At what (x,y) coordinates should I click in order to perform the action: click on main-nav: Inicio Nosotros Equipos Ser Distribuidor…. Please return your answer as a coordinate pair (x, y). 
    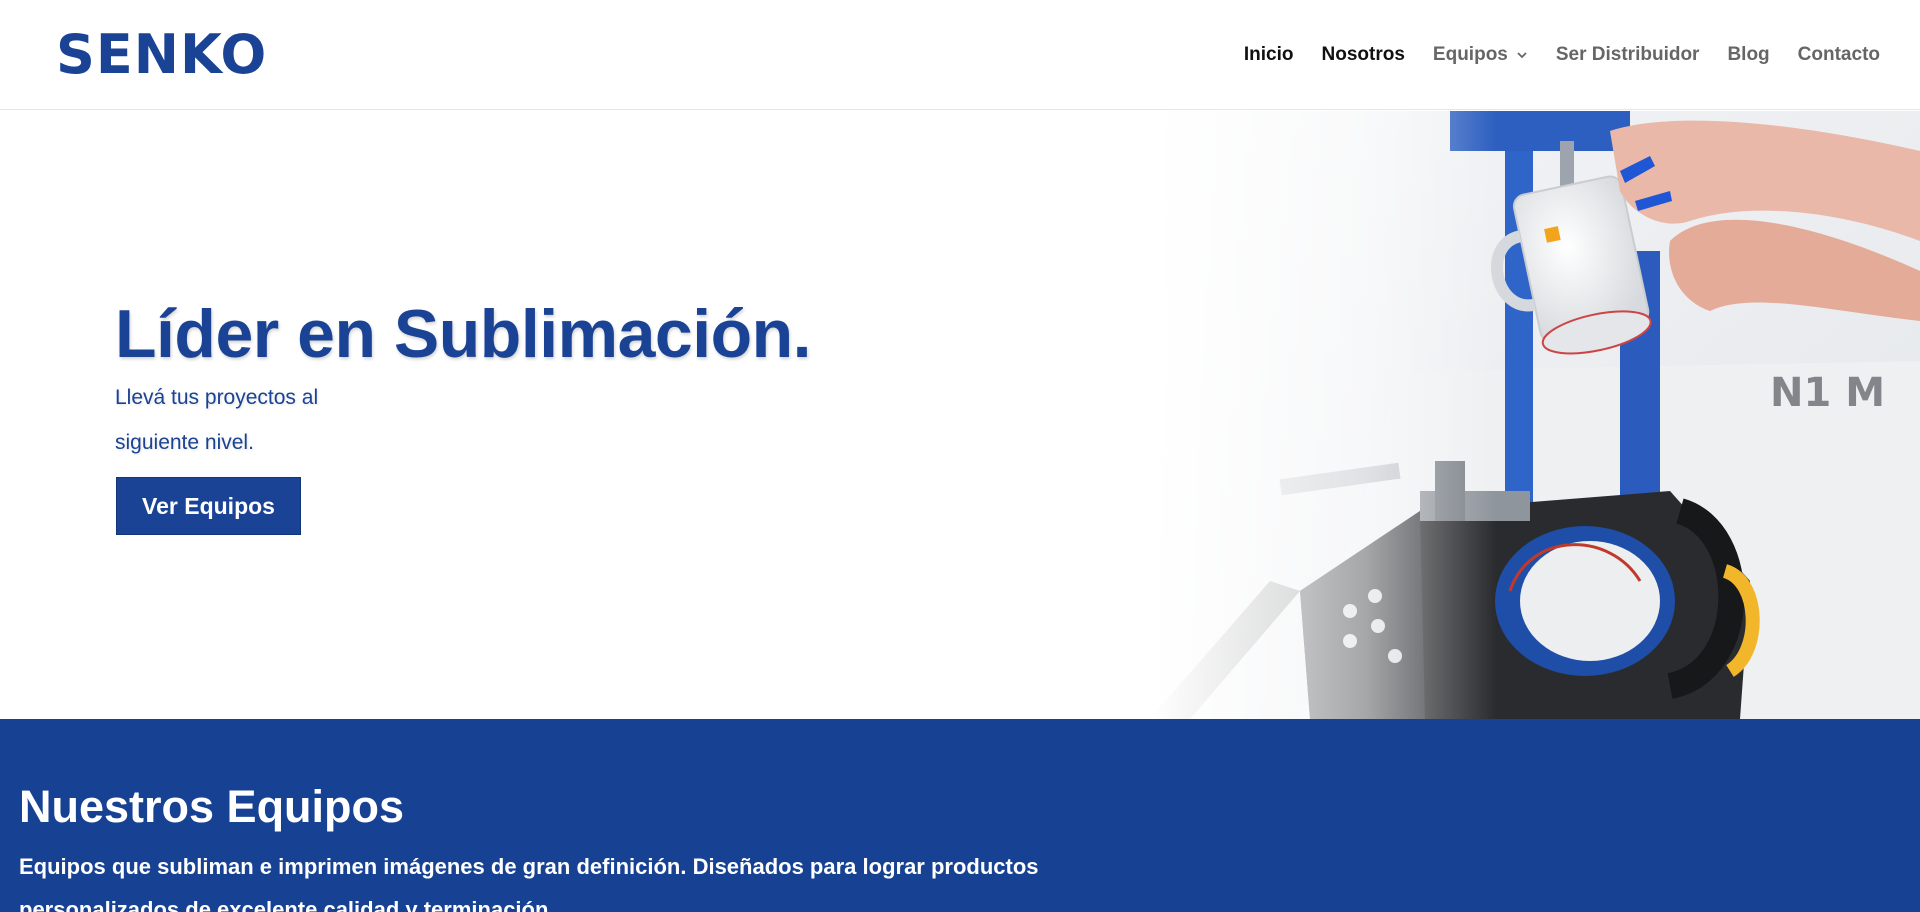
    Looking at the image, I should click on (1548, 55).